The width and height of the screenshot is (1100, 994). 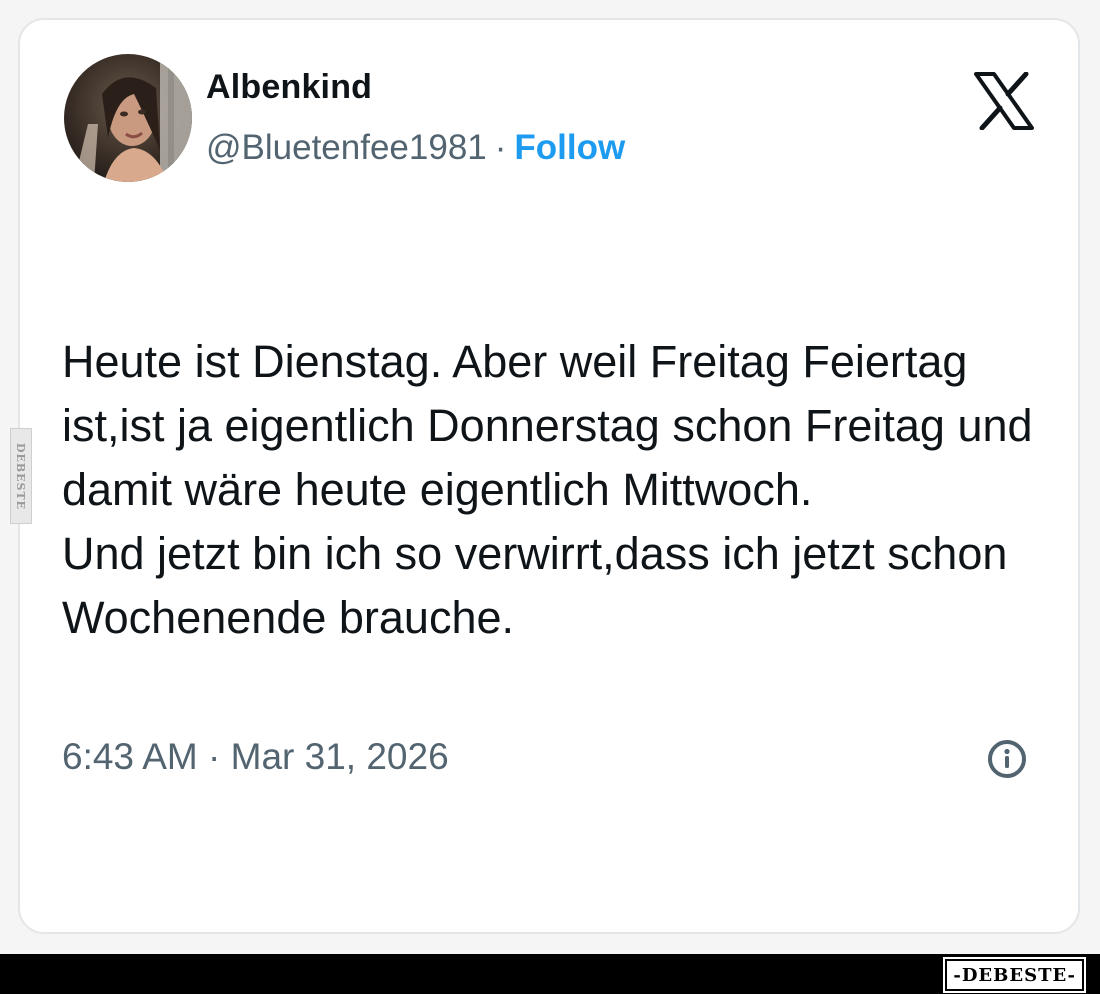 What do you see at coordinates (255, 757) in the screenshot?
I see `tweet-timestamp: 6:43 AM · Mar 31, 2026` at bounding box center [255, 757].